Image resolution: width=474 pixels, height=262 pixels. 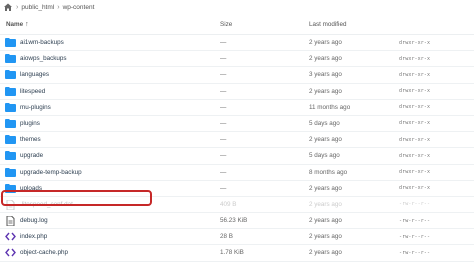 What do you see at coordinates (44, 252) in the screenshot?
I see `file-name: object-cache.php` at bounding box center [44, 252].